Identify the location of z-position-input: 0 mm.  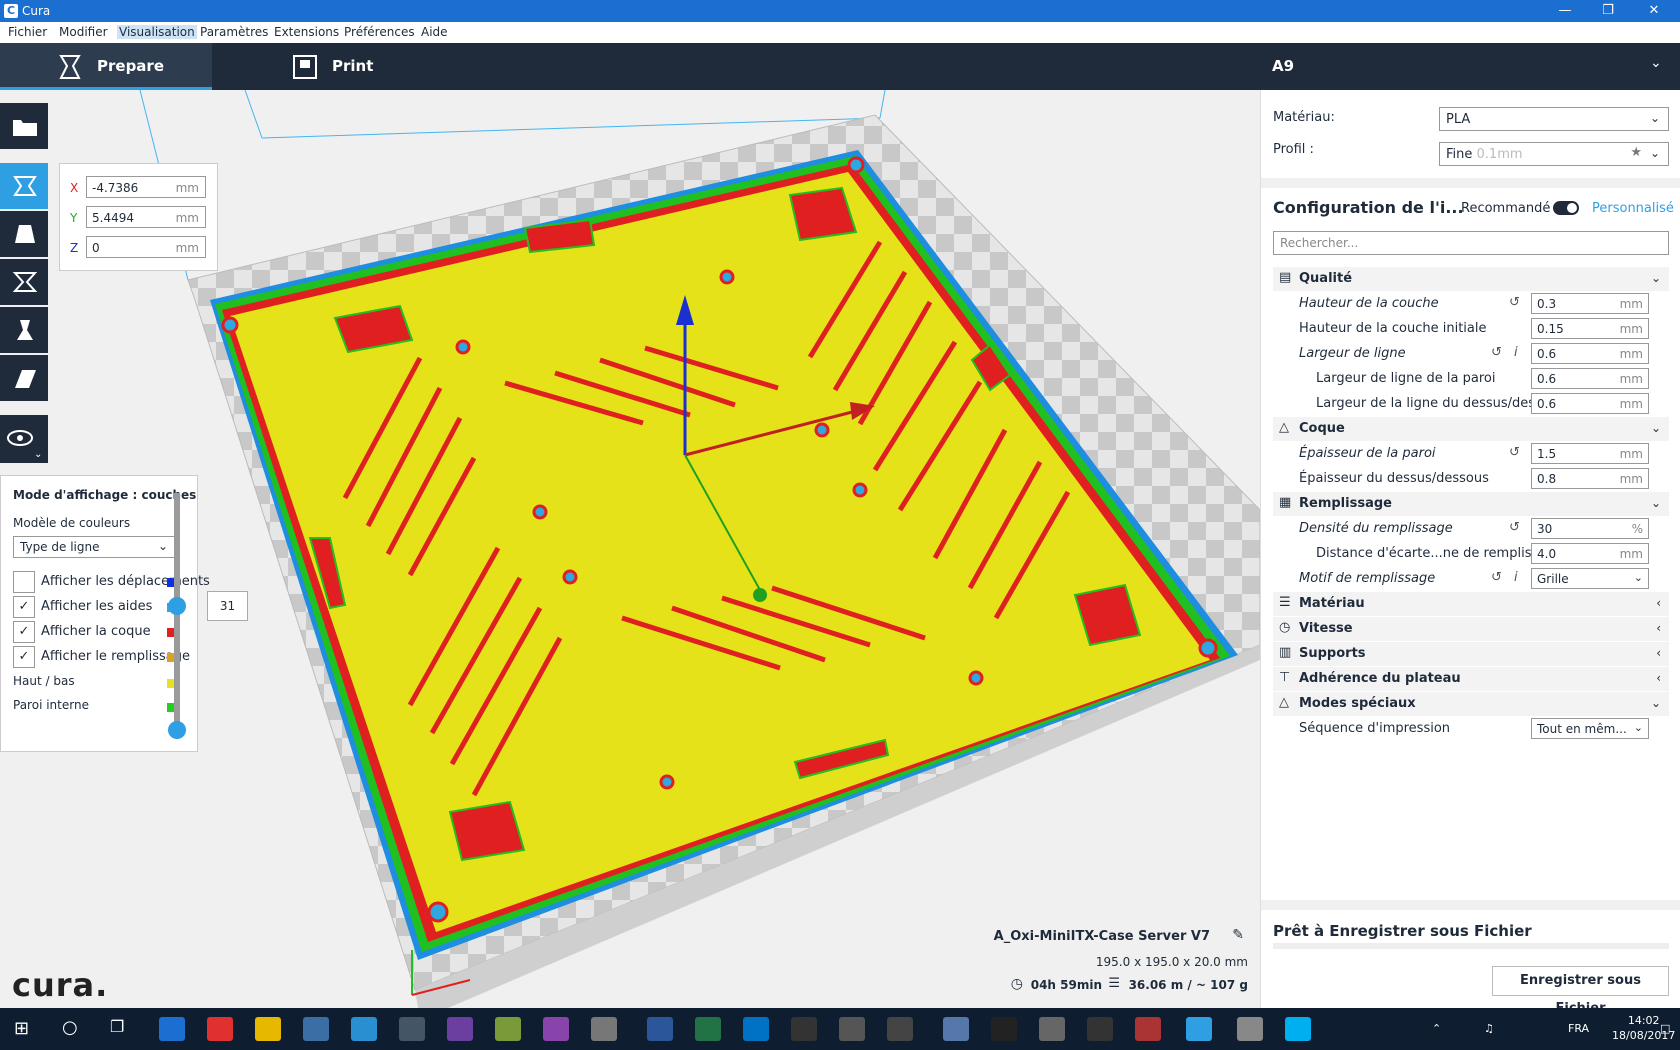
(146, 247).